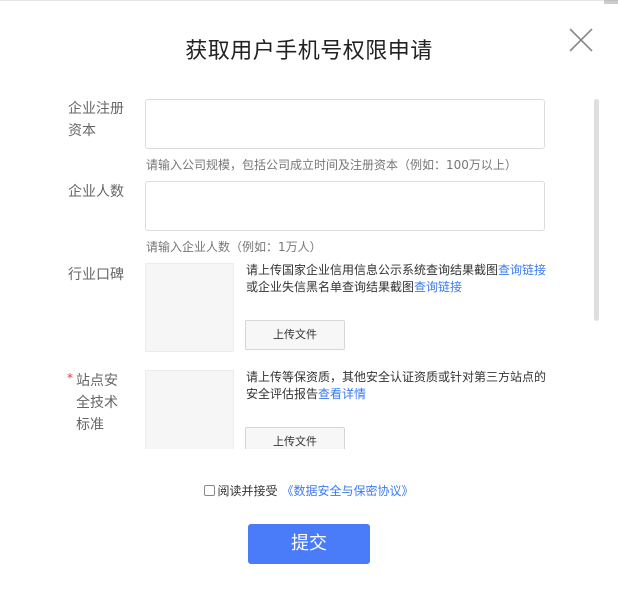  I want to click on close-button, so click(581, 40).